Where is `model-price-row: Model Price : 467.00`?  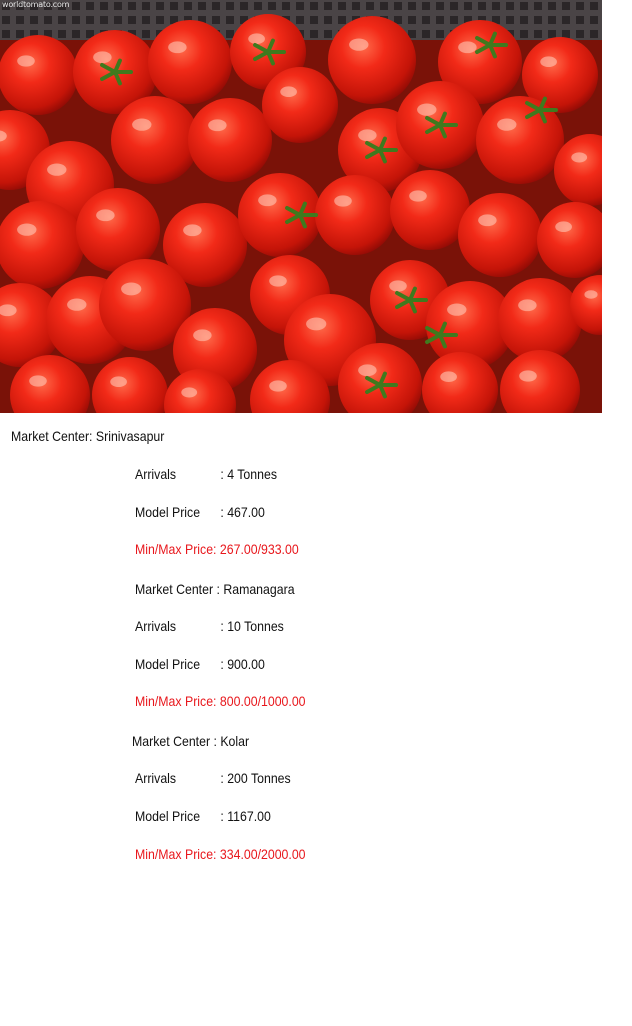
model-price-row: Model Price : 467.00 is located at coordinates (223, 512).